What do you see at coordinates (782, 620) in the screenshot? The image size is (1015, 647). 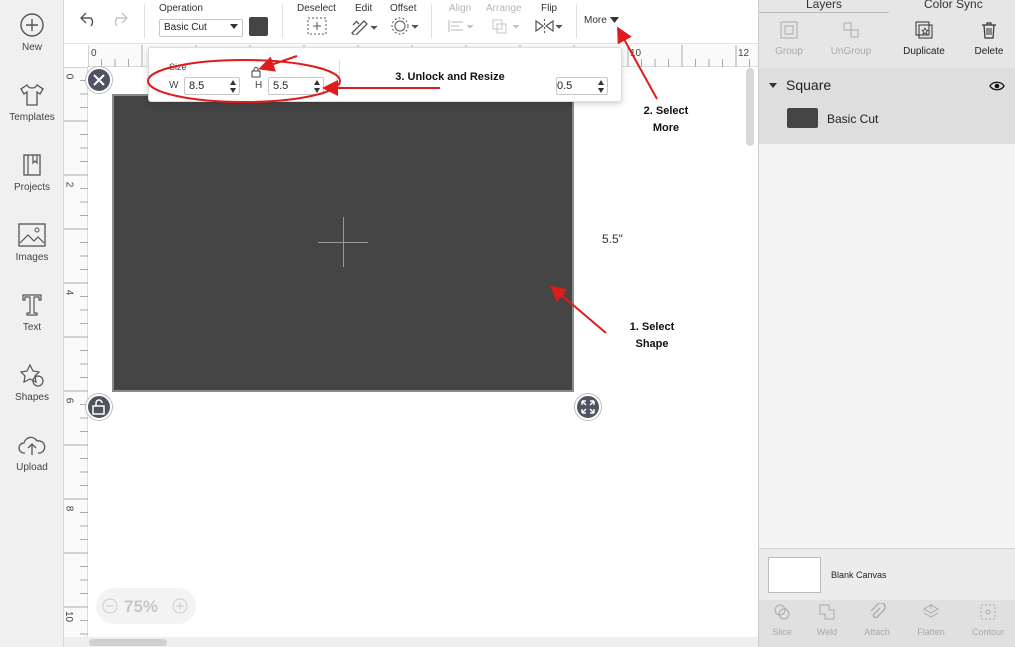 I see `slice-button: Slice` at bounding box center [782, 620].